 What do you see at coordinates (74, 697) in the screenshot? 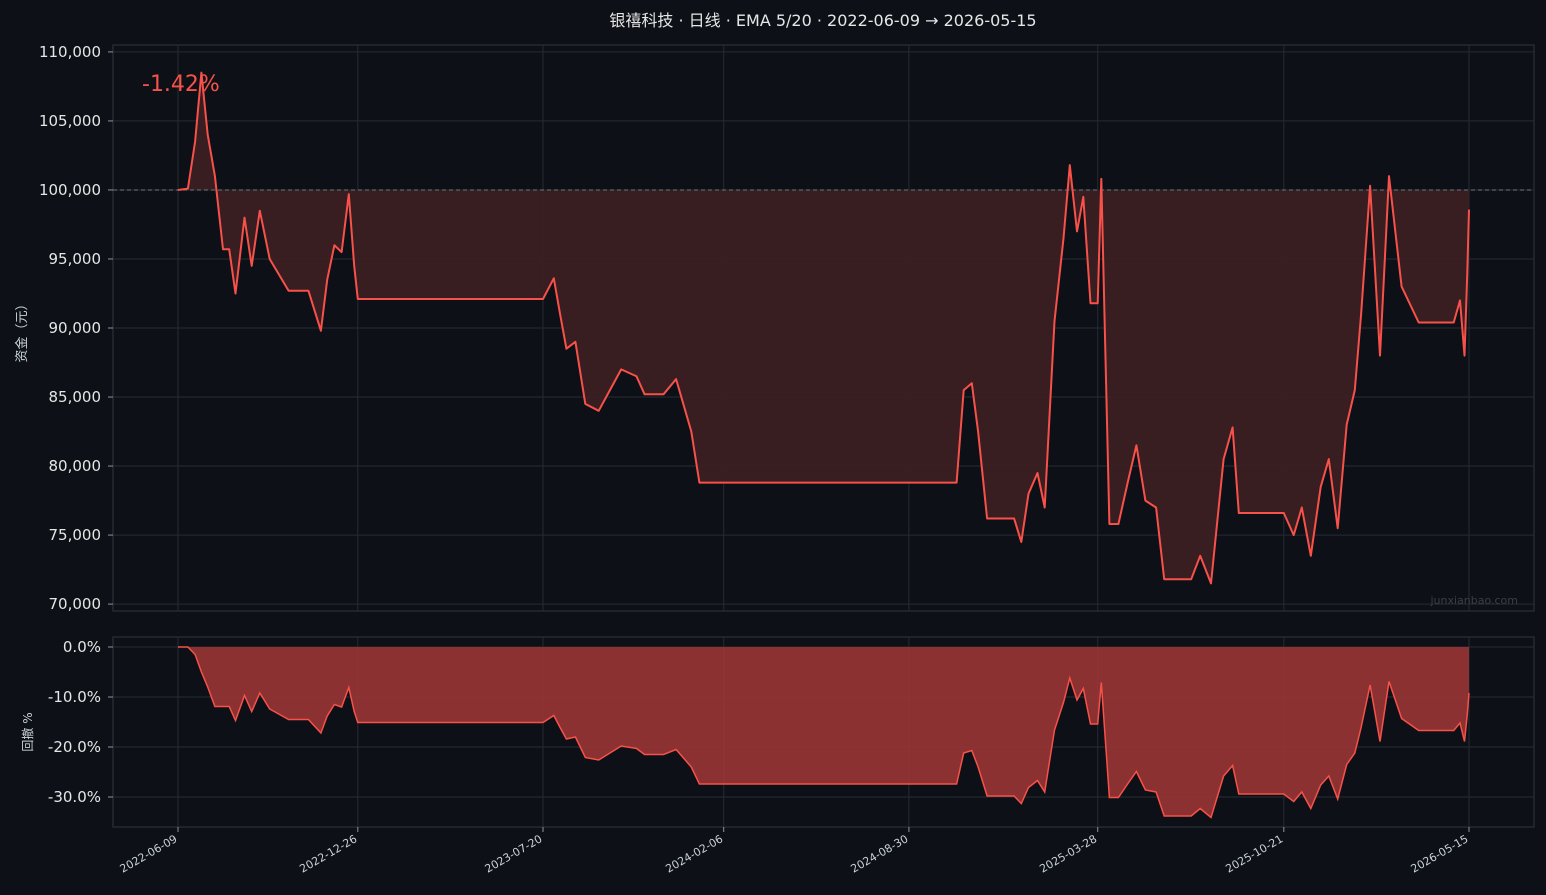
I see `drawdown-y-tick-label: -10.0%` at bounding box center [74, 697].